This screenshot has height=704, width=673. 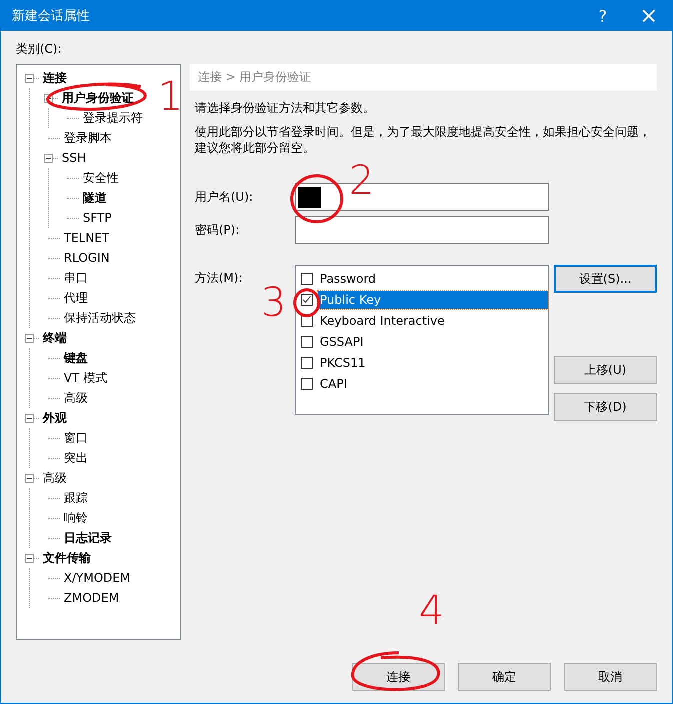 I want to click on tree-item: 登录脚本, so click(x=88, y=138).